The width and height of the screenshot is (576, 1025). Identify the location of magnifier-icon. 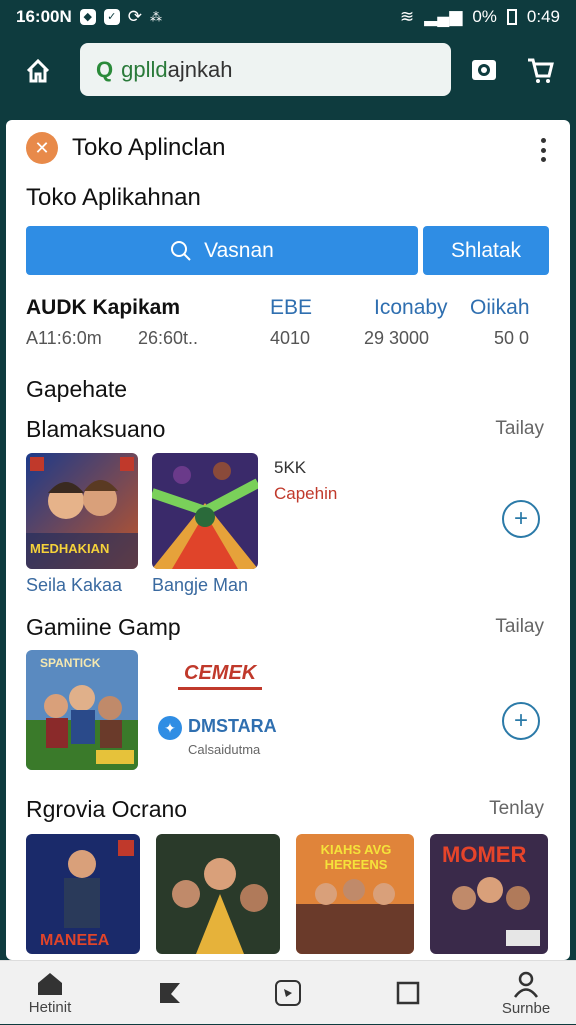
(181, 250).